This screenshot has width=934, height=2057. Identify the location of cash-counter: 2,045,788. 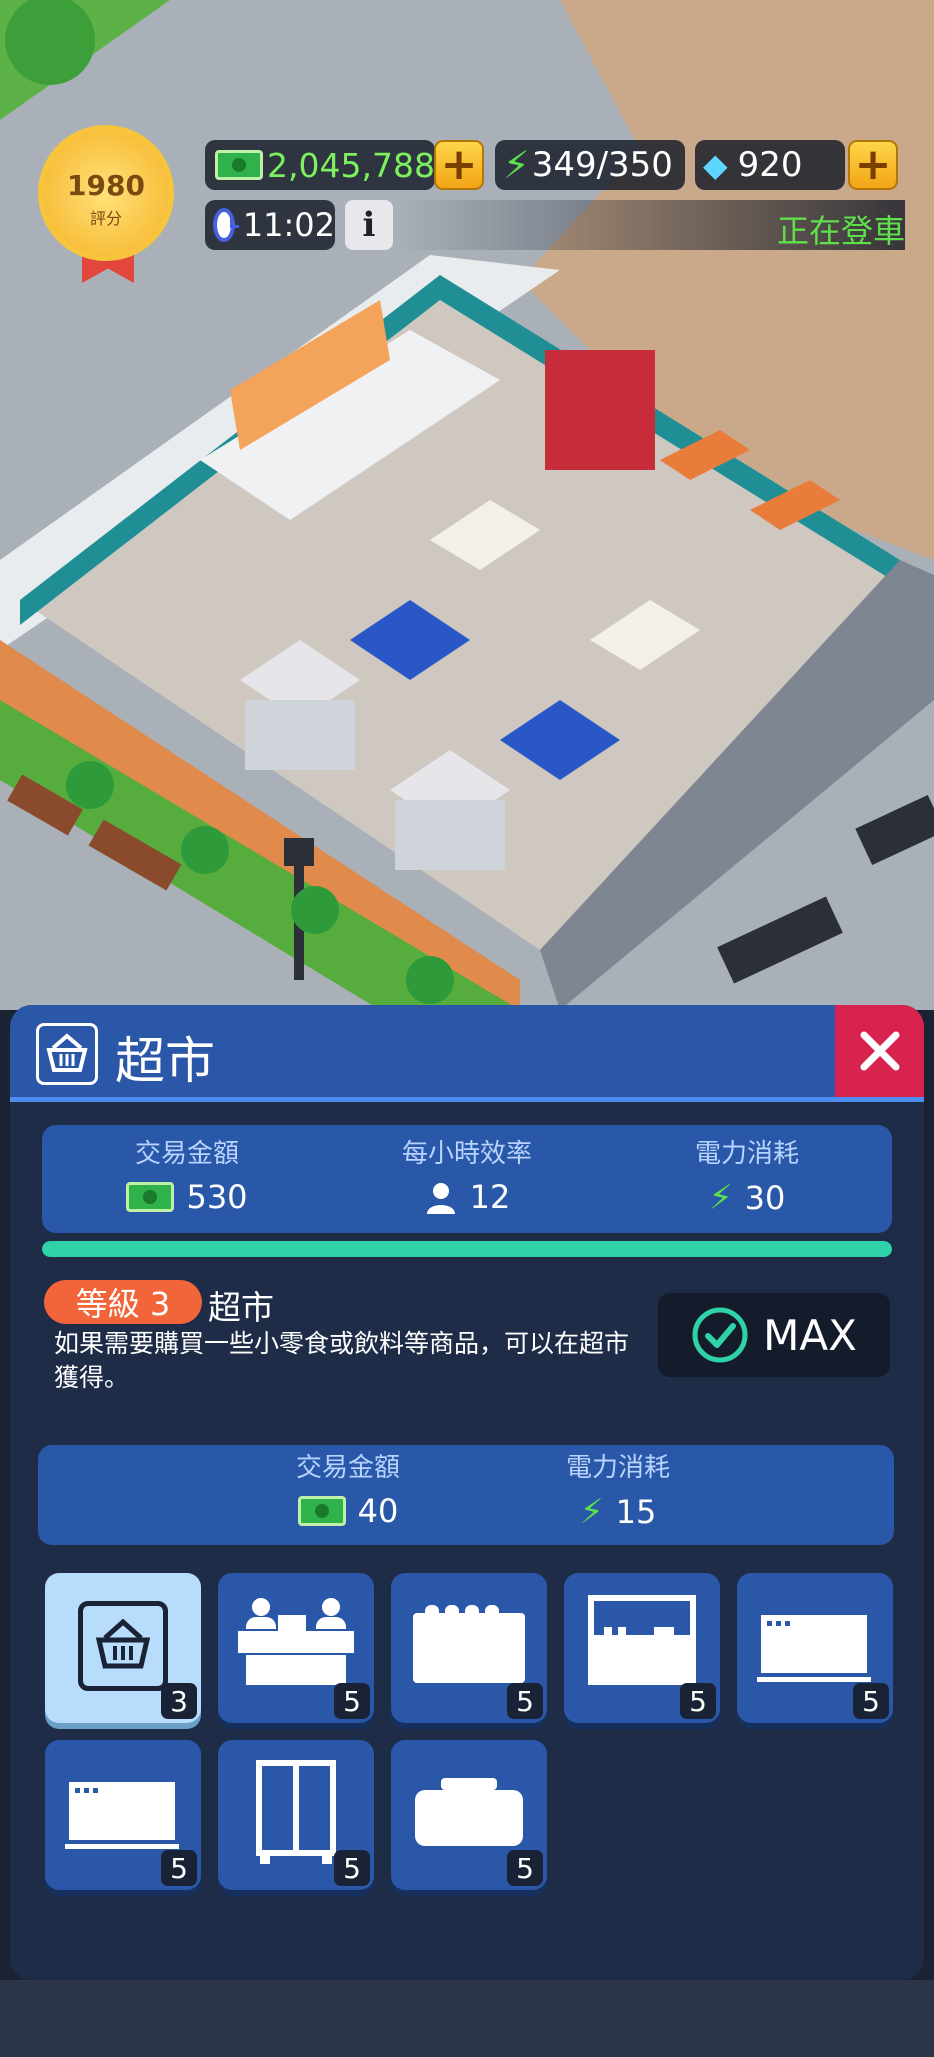
(320, 165).